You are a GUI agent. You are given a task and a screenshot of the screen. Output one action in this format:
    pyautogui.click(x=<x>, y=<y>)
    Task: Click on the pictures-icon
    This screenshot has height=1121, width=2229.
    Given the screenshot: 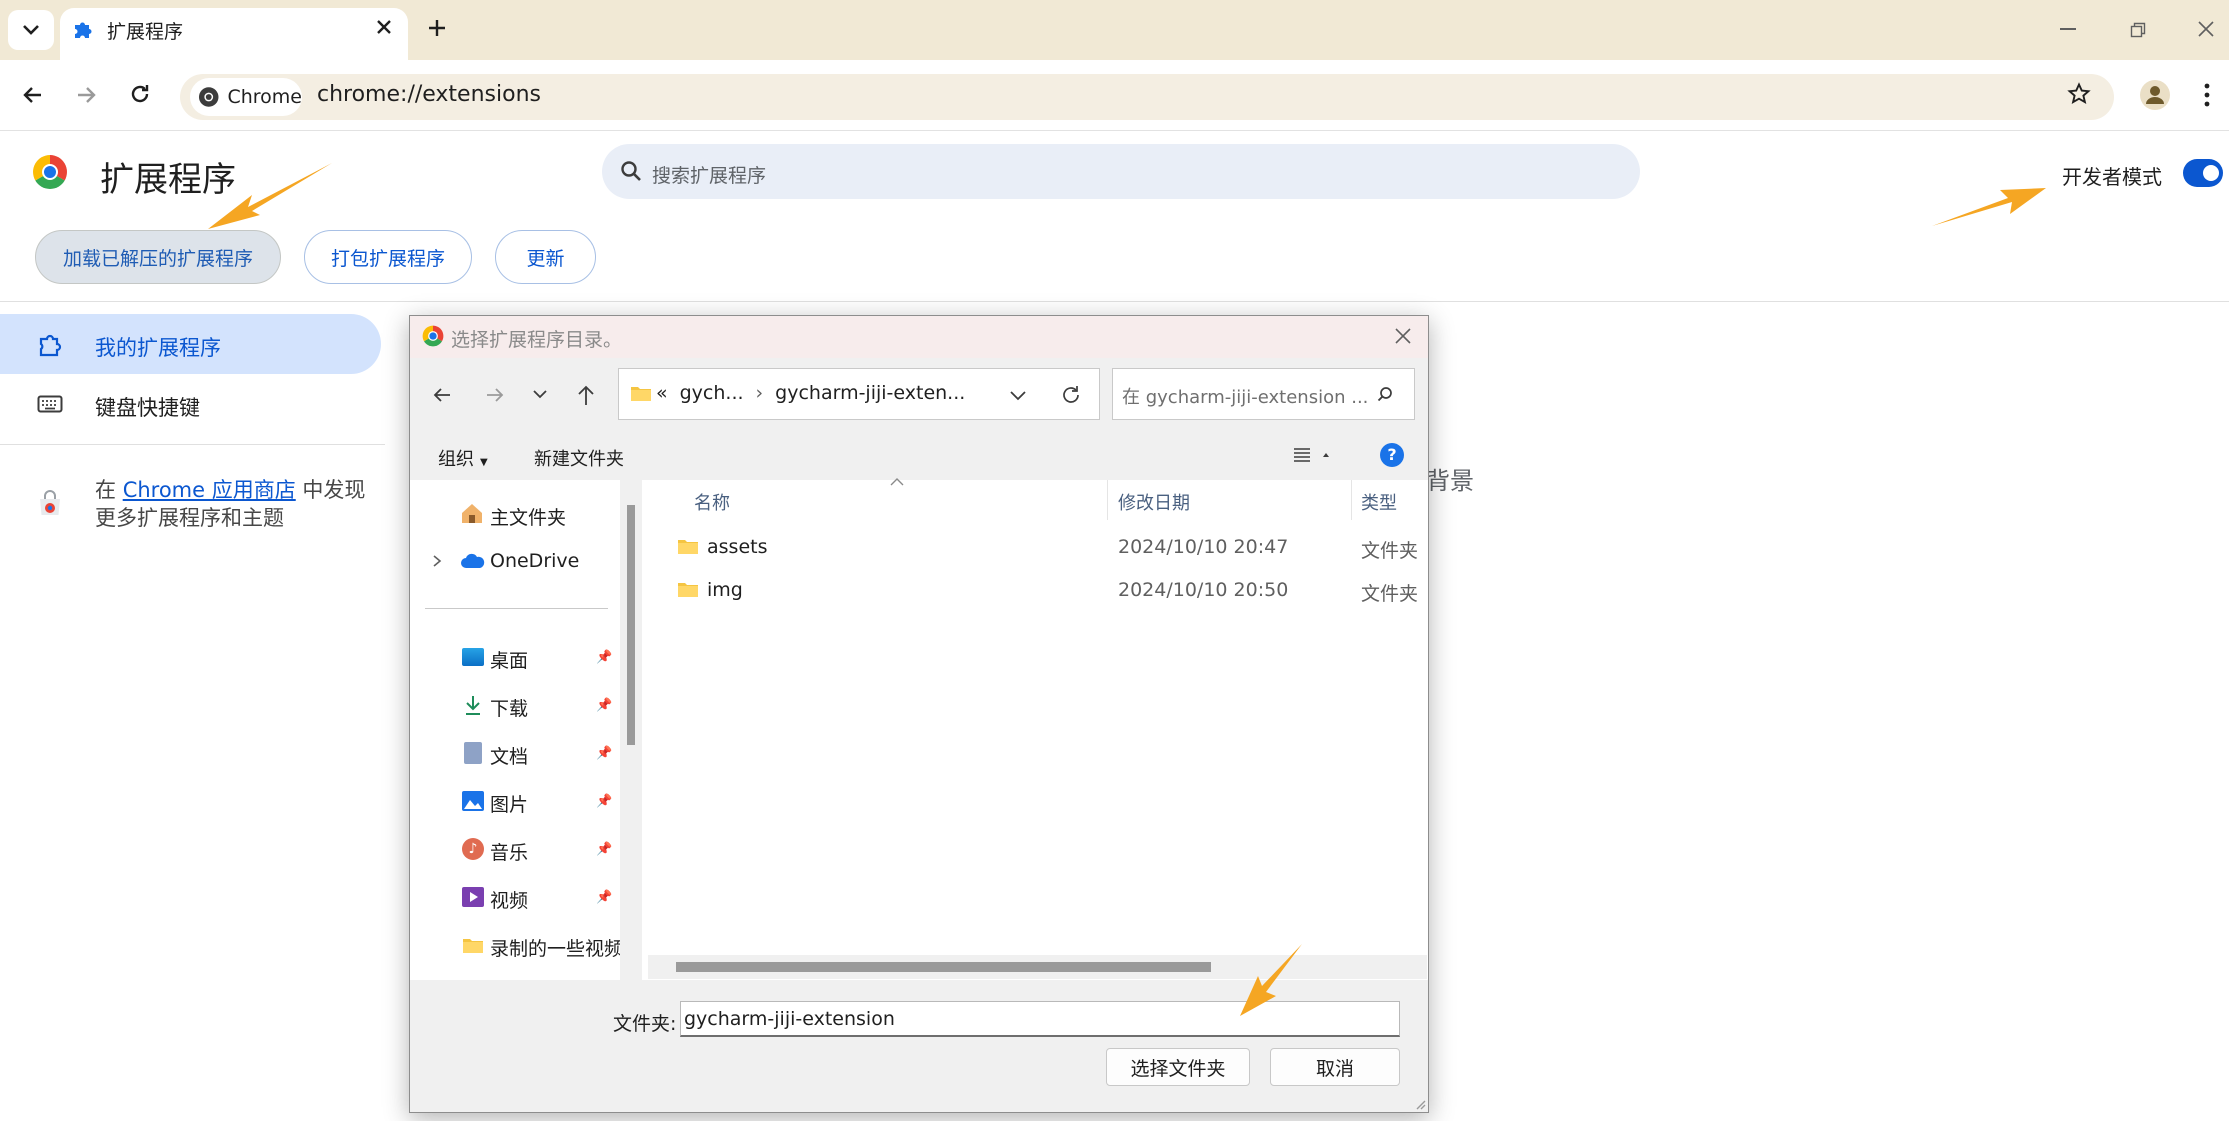 What is the action you would take?
    pyautogui.click(x=473, y=801)
    